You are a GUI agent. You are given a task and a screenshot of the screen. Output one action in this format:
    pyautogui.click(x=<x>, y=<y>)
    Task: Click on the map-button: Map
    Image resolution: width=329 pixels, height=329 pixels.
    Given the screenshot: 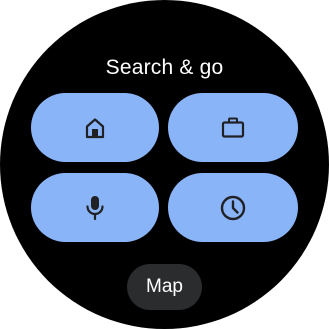 What is the action you would take?
    pyautogui.click(x=164, y=287)
    